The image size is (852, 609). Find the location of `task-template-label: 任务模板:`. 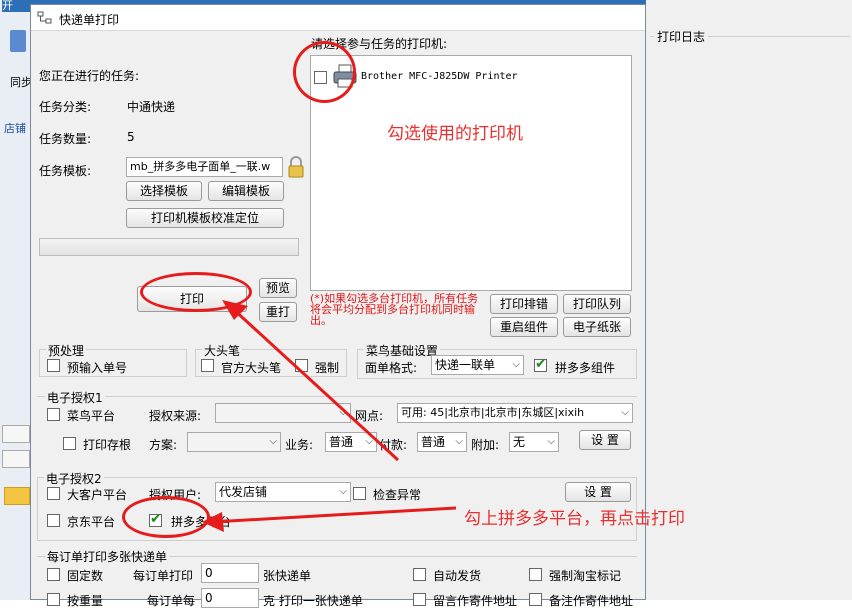

task-template-label: 任务模板: is located at coordinates (65, 171).